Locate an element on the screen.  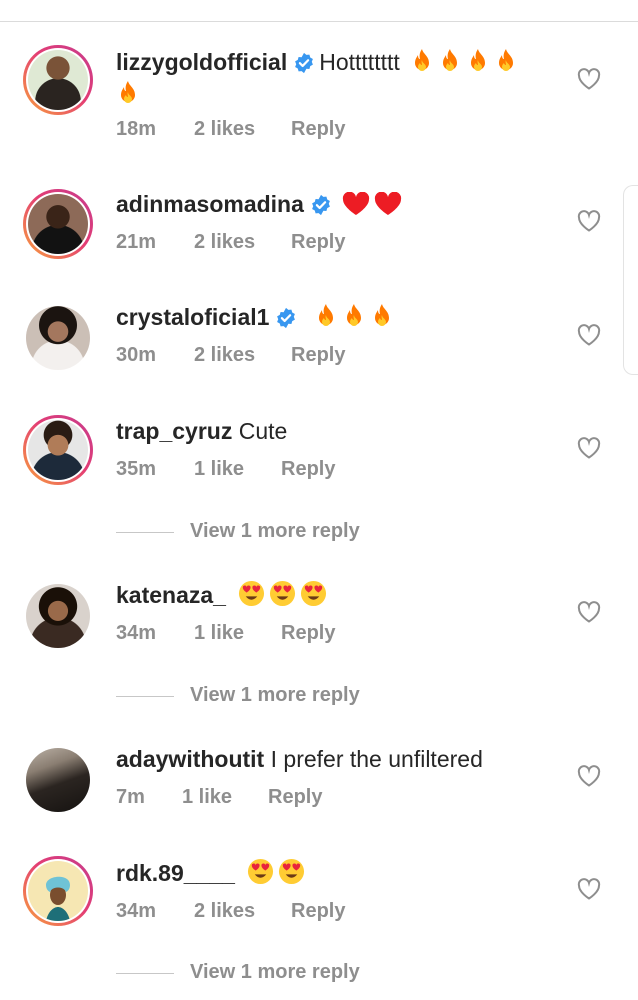
comment-time: 30m is located at coordinates (136, 355).